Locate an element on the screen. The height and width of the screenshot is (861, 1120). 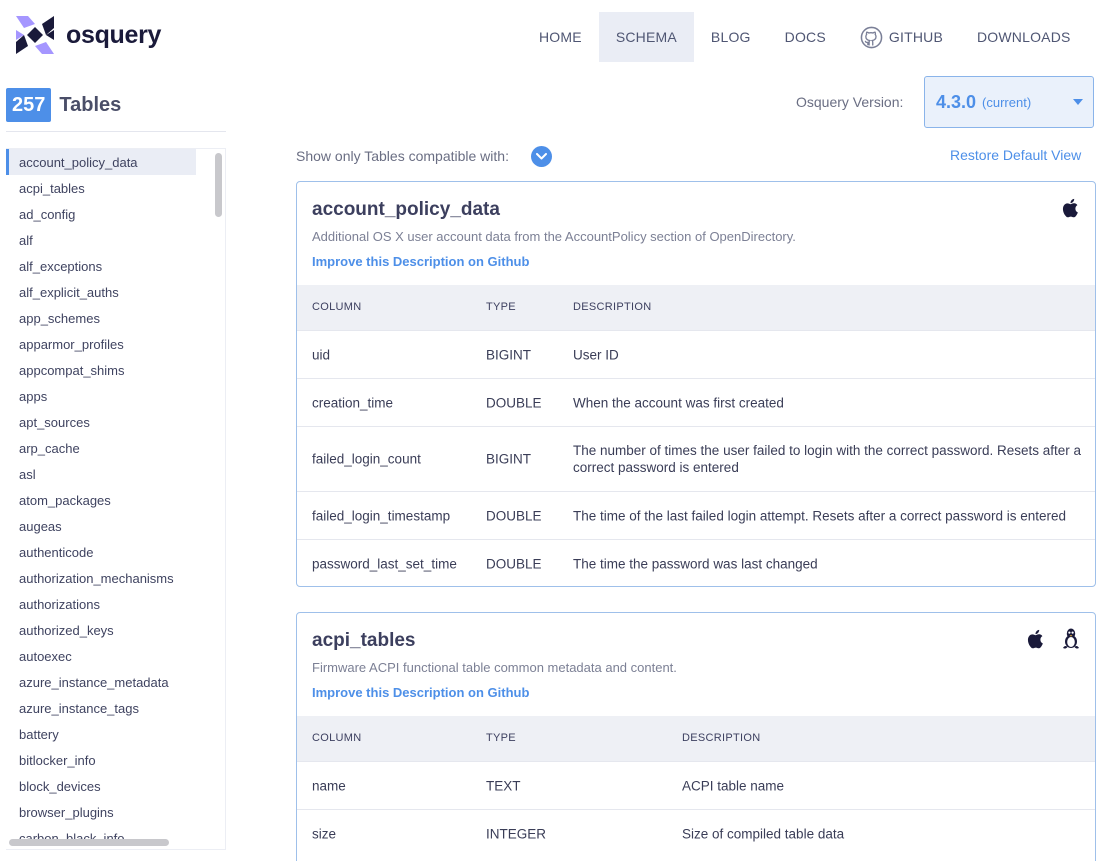
sidebar-item-alf-exceptions: alf_exceptions is located at coordinates (109, 266).